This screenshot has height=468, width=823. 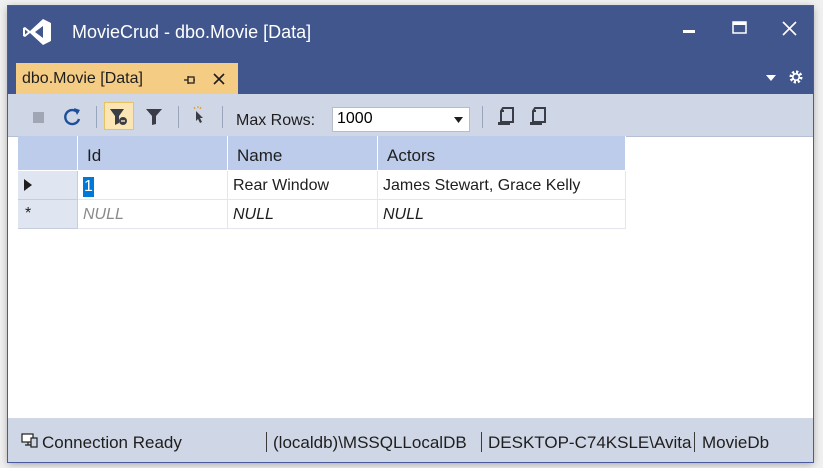 I want to click on document-tab-strip: dbo.Movie [Data], so click(x=410, y=76).